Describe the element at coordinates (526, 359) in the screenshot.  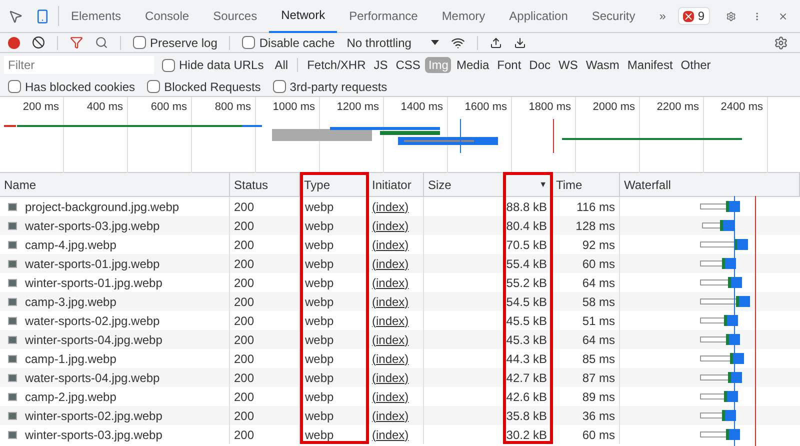
I see `table-cell-text: 44.3 kB` at that location.